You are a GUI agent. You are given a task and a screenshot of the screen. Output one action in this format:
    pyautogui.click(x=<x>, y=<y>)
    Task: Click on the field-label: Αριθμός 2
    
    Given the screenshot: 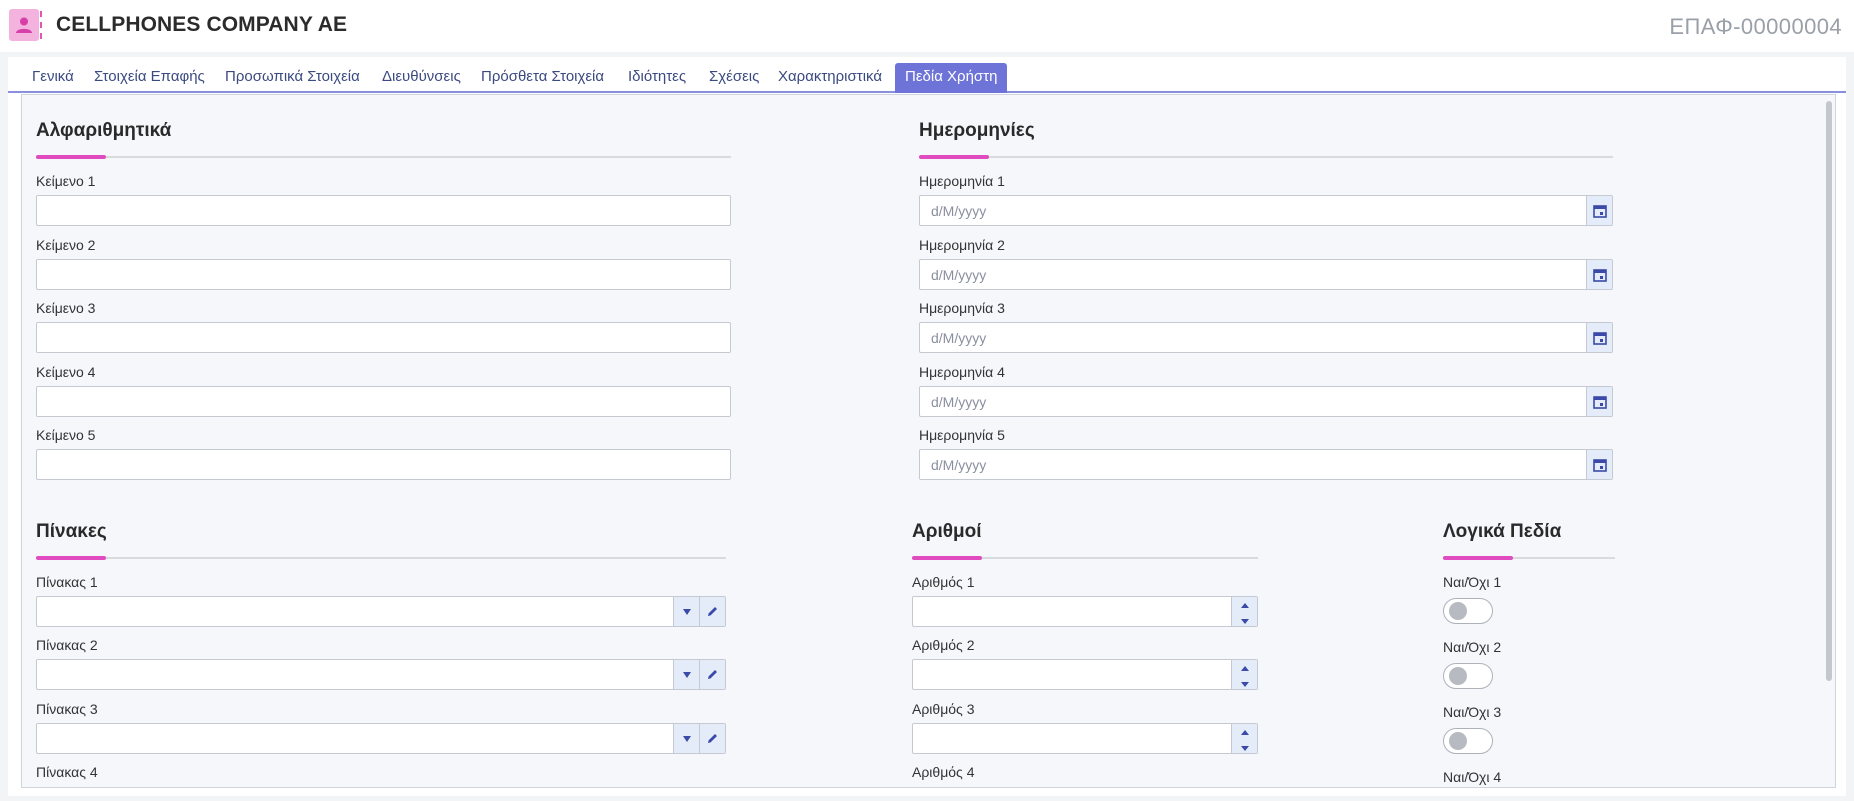 What is the action you would take?
    pyautogui.click(x=943, y=645)
    